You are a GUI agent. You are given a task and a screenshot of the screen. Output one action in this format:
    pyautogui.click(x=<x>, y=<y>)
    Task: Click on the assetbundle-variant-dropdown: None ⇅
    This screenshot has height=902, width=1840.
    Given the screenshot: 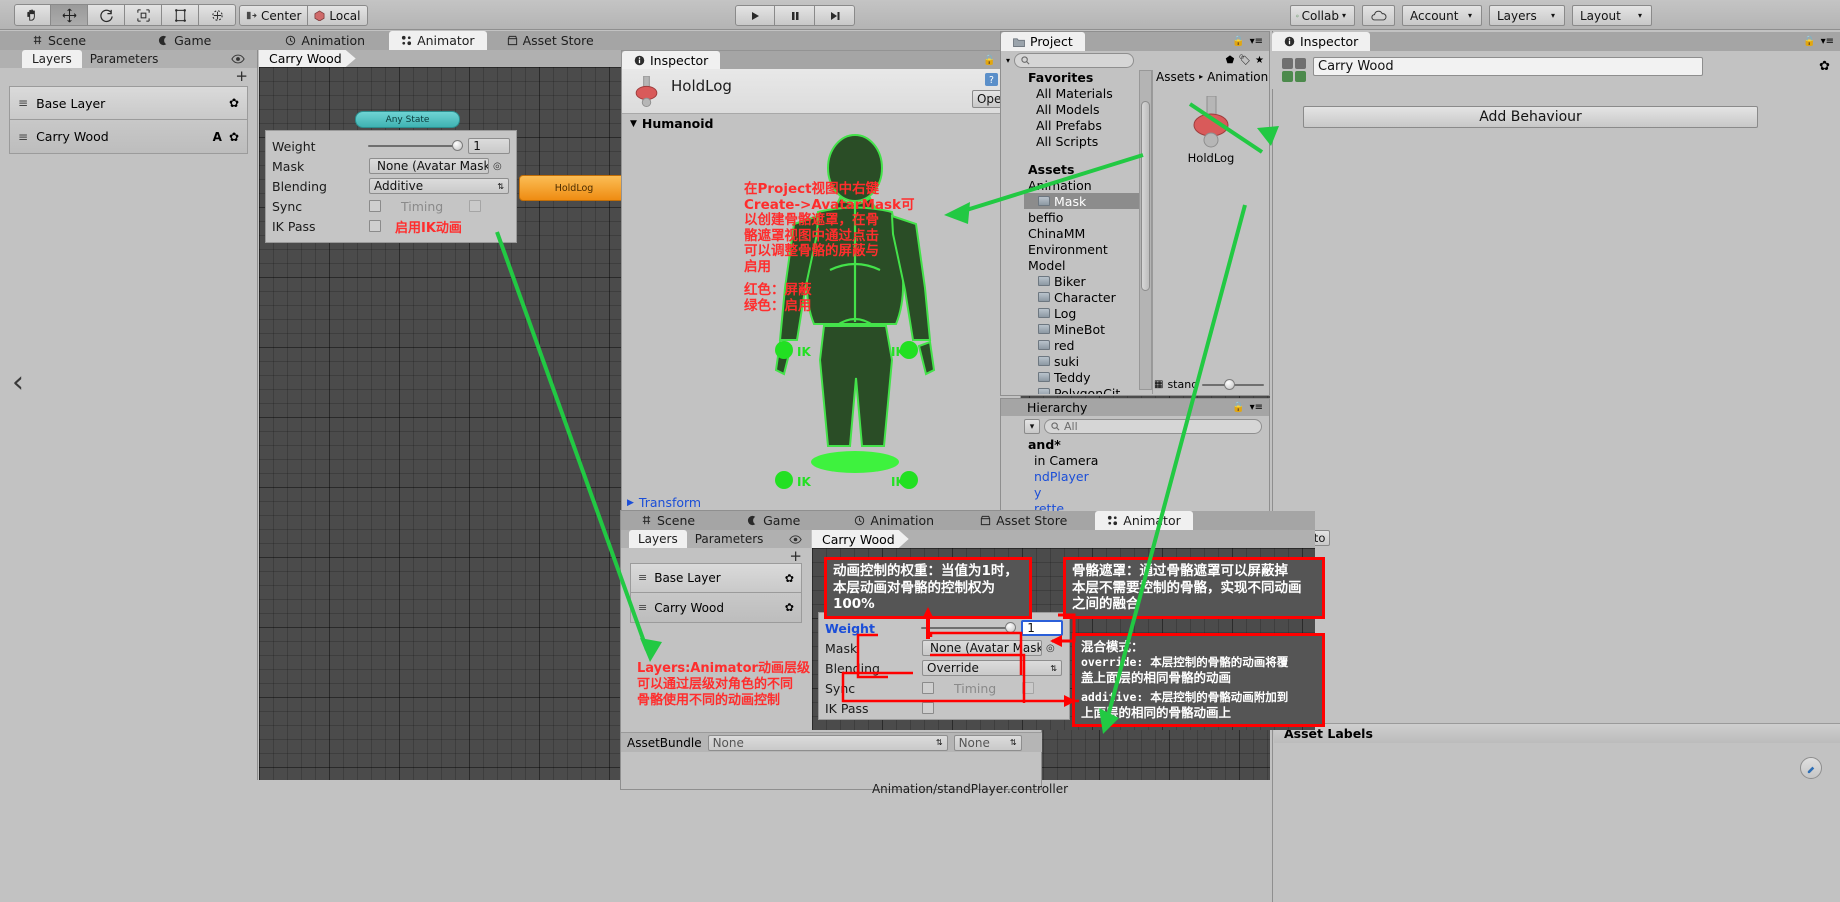 What is the action you would take?
    pyautogui.click(x=987, y=742)
    